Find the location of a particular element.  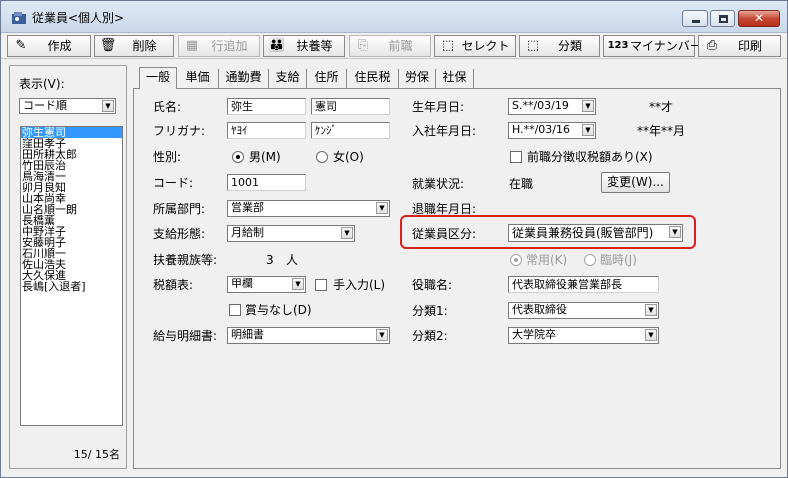

select-icon: ⬚ is located at coordinates (448, 45).